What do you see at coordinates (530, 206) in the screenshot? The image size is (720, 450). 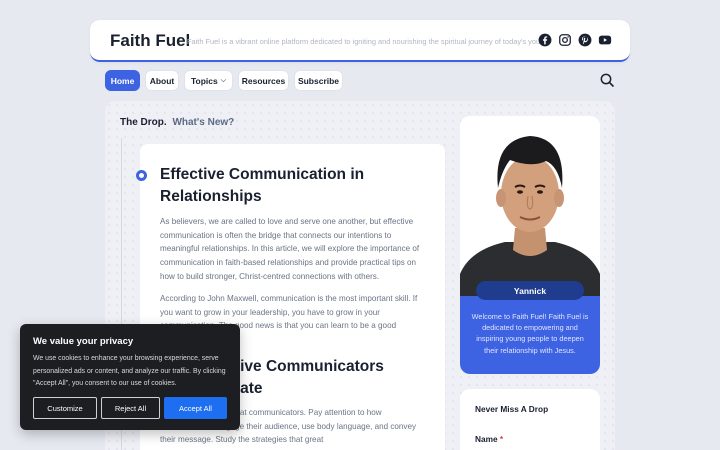 I see `author-avatar` at bounding box center [530, 206].